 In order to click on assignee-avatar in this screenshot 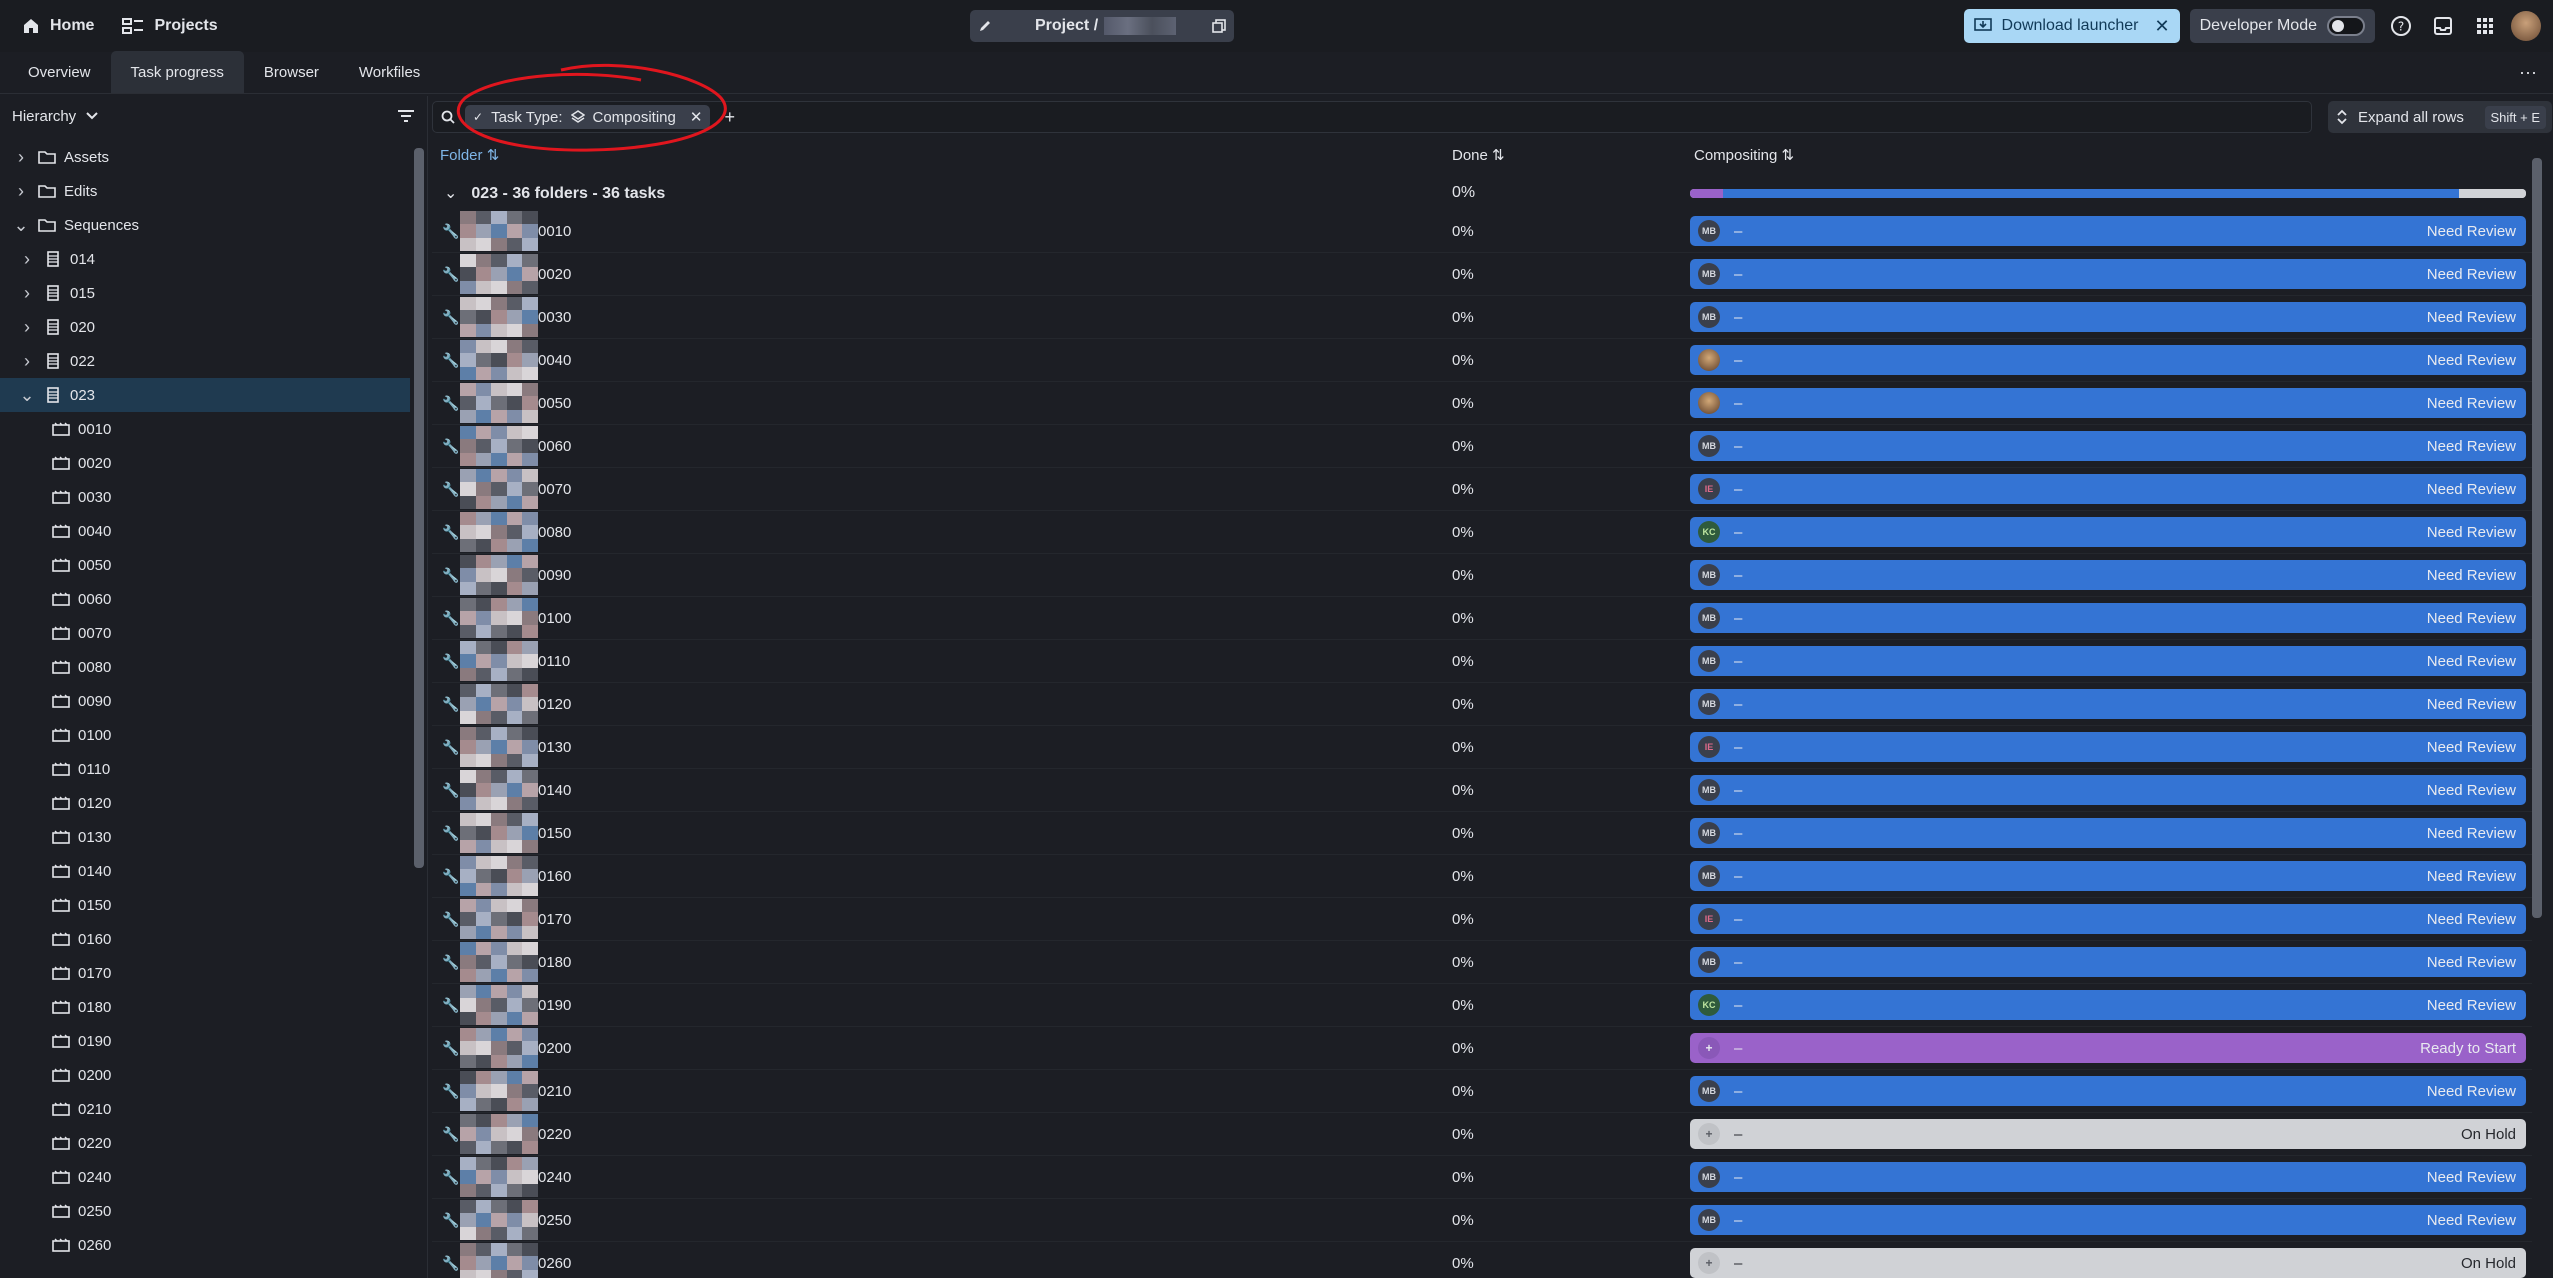, I will do `click(1709, 360)`.